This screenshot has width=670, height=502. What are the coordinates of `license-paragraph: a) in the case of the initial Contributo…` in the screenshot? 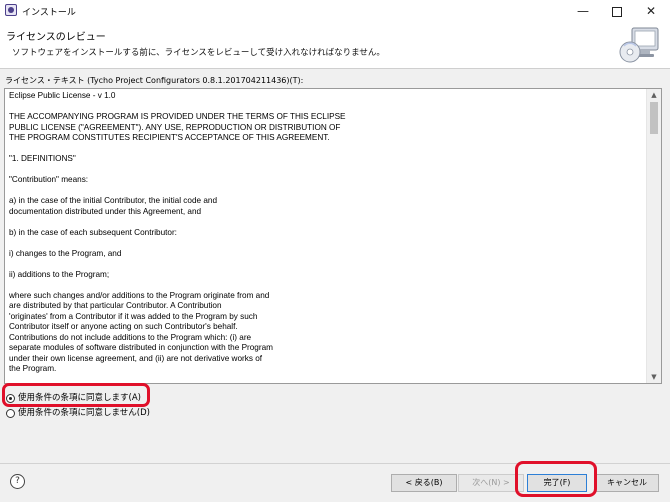 It's located at (113, 206).